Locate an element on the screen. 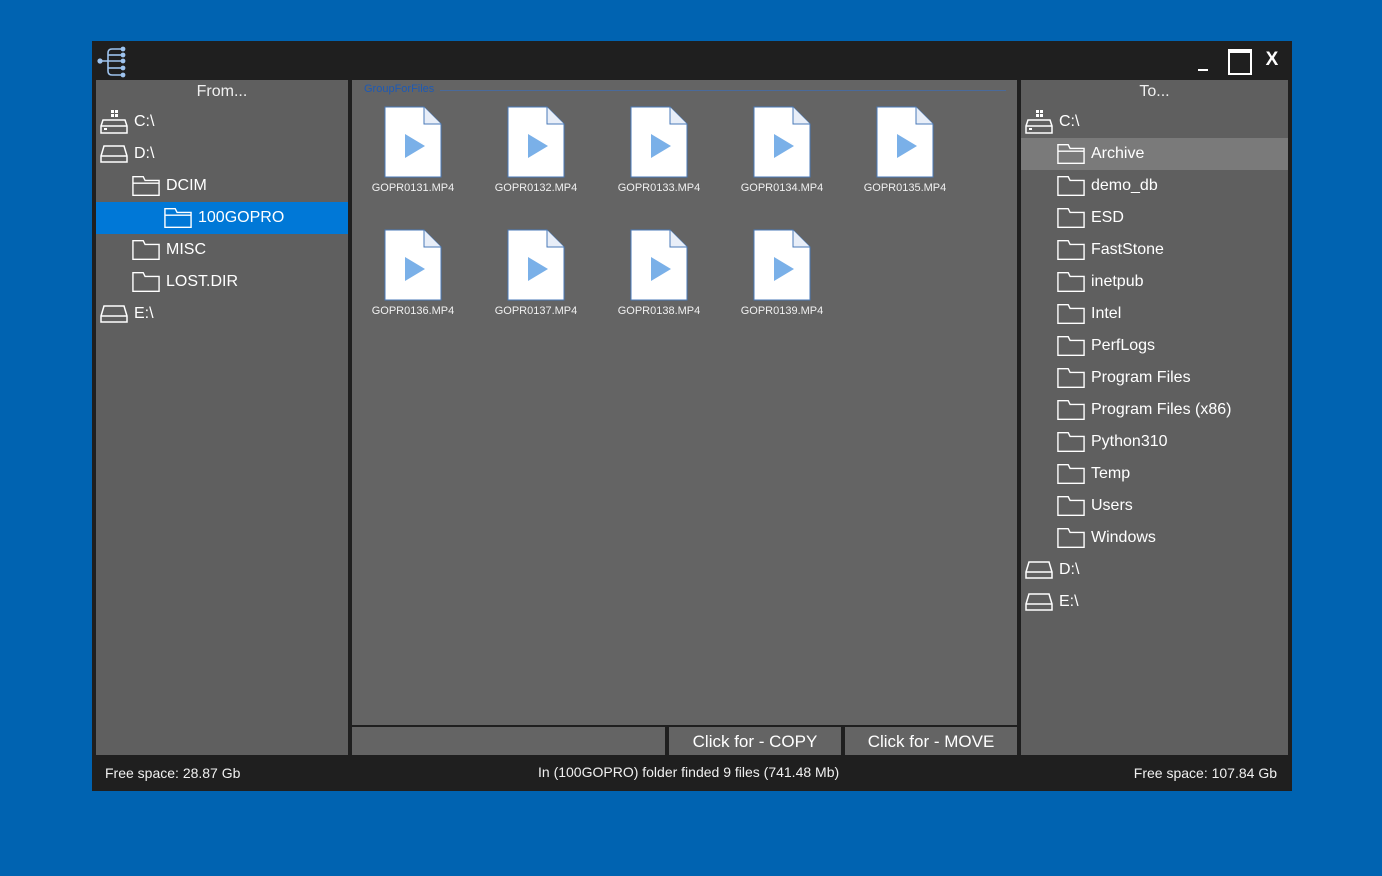 The width and height of the screenshot is (1382, 876). file-name: GOPR0133.MP4 is located at coordinates (659, 188).